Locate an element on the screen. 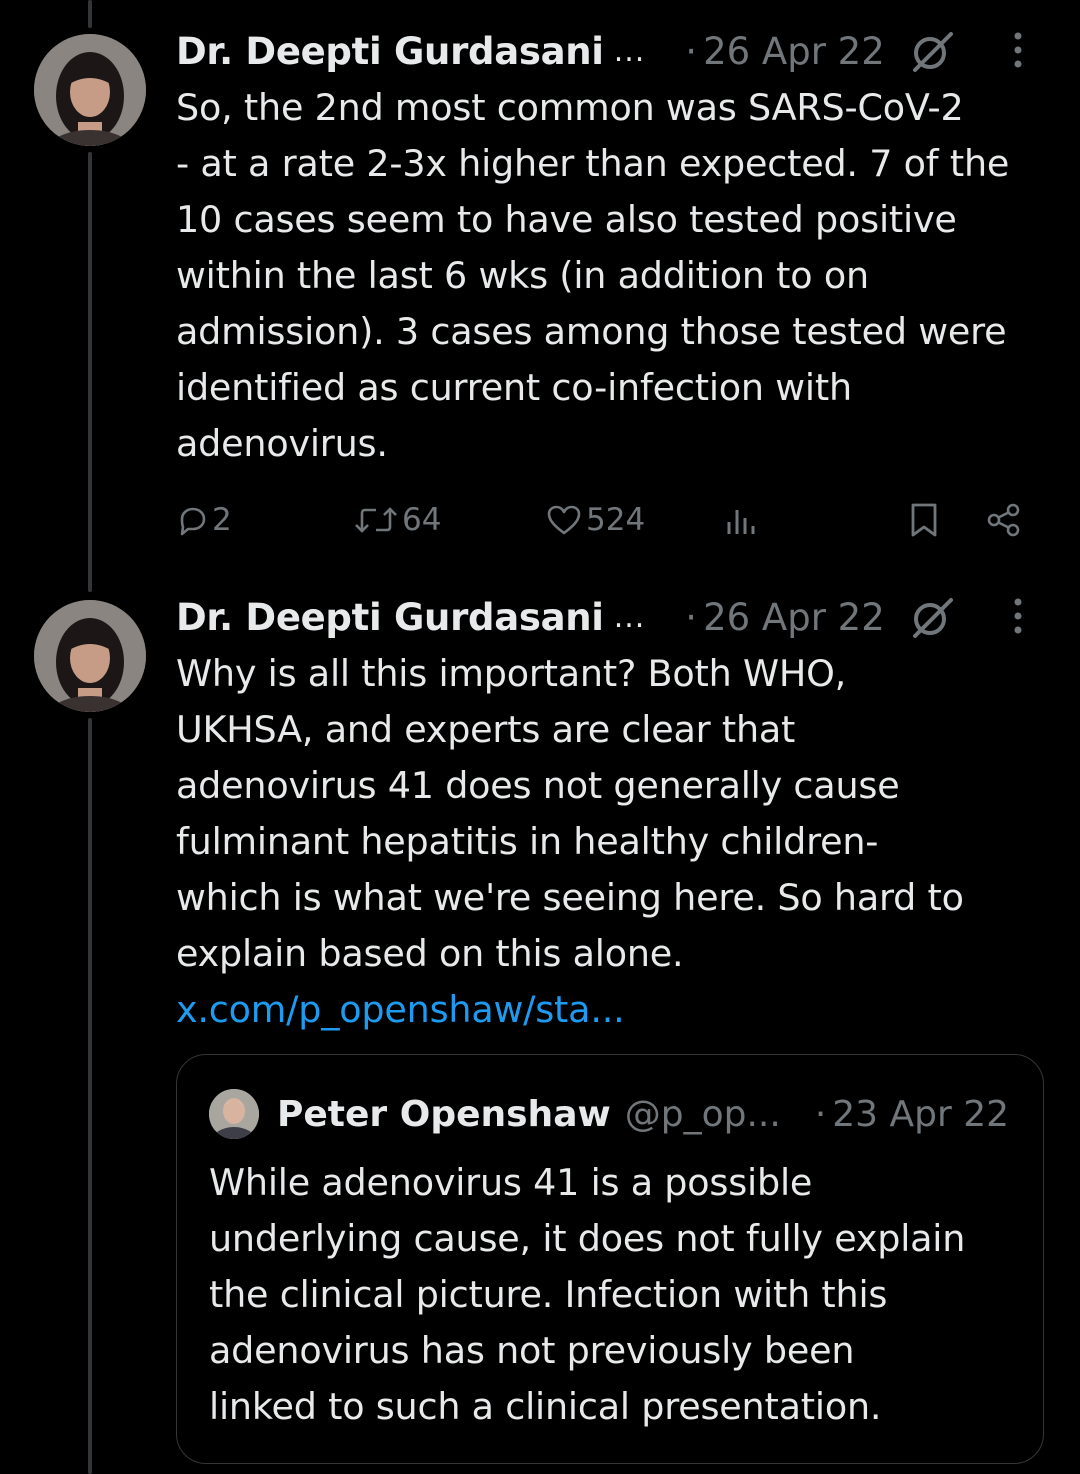 This screenshot has height=1474, width=1080. reply-count: 2 is located at coordinates (222, 520).